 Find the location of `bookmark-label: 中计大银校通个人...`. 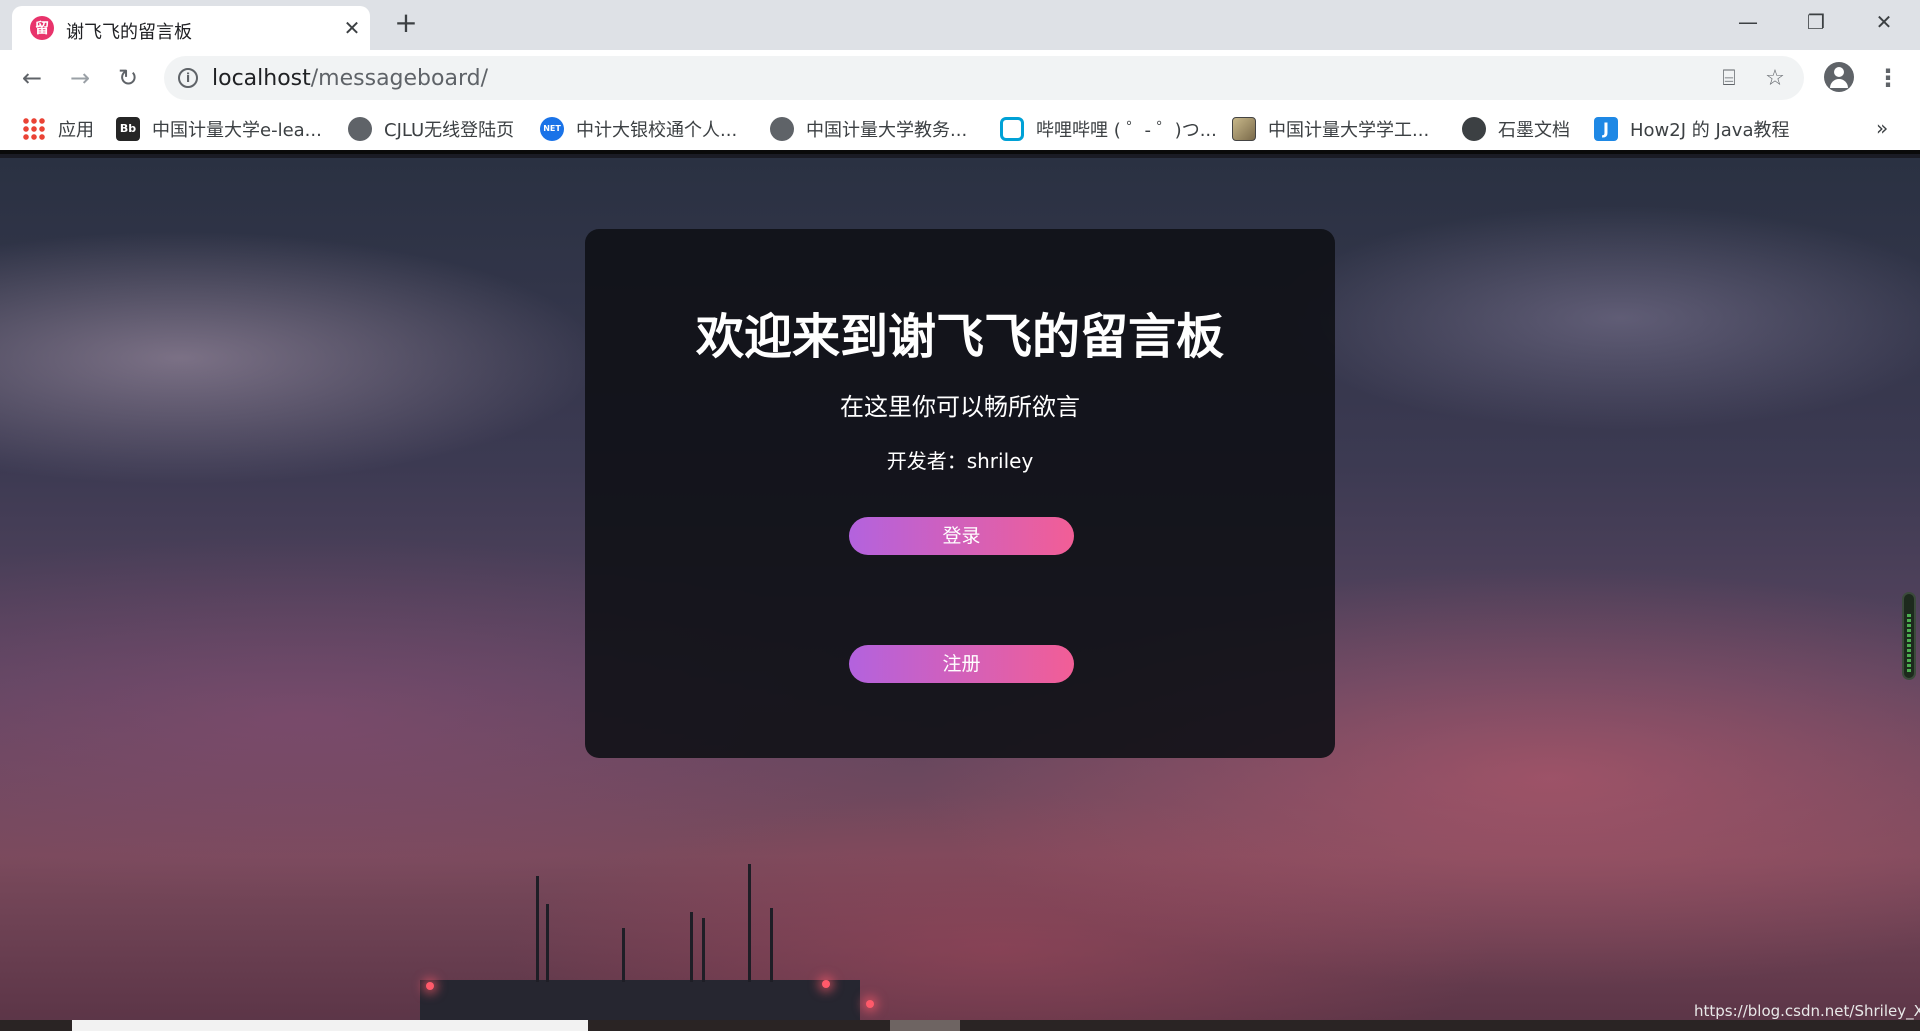

bookmark-label: 中计大银校通个人... is located at coordinates (657, 130).